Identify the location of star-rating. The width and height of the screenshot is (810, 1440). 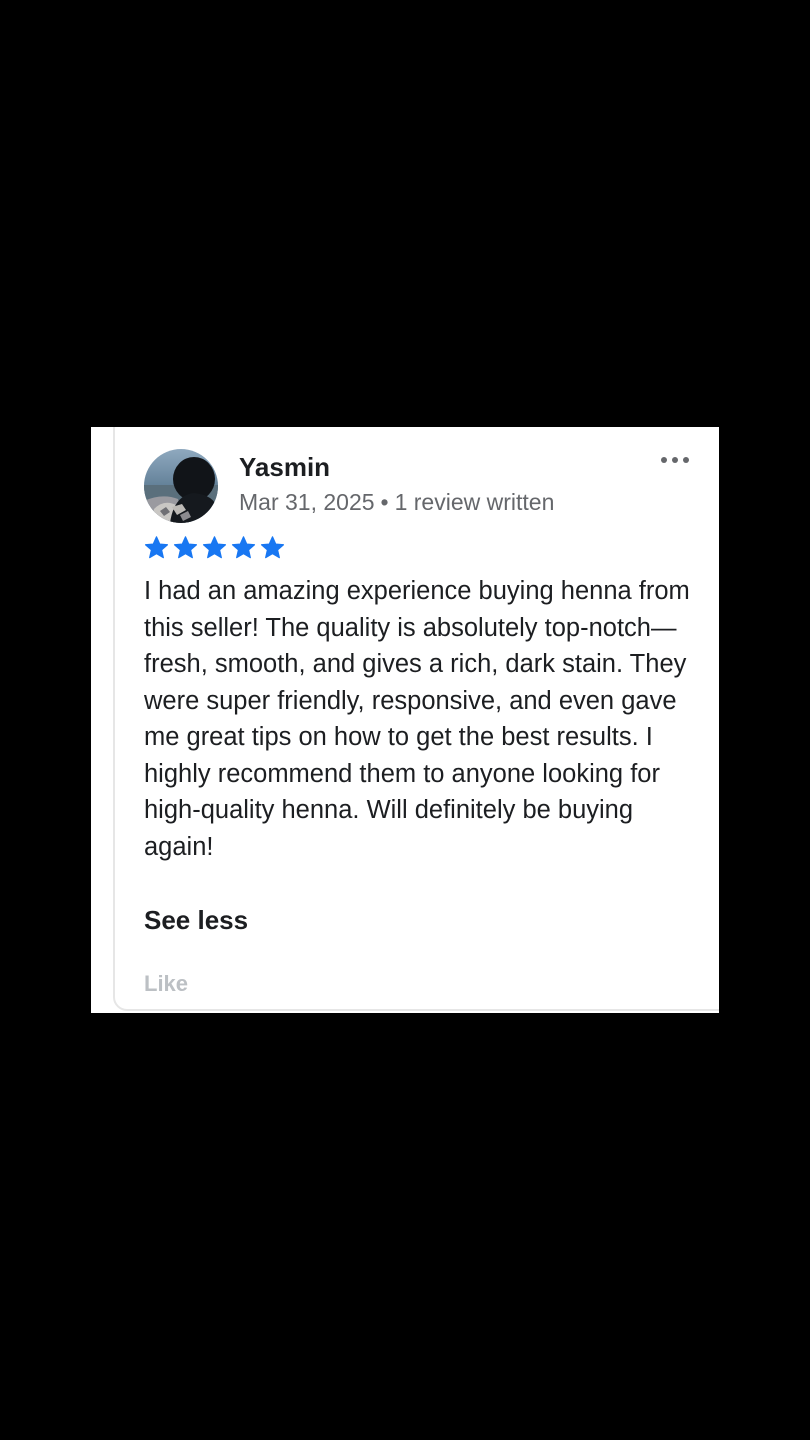
(214, 548).